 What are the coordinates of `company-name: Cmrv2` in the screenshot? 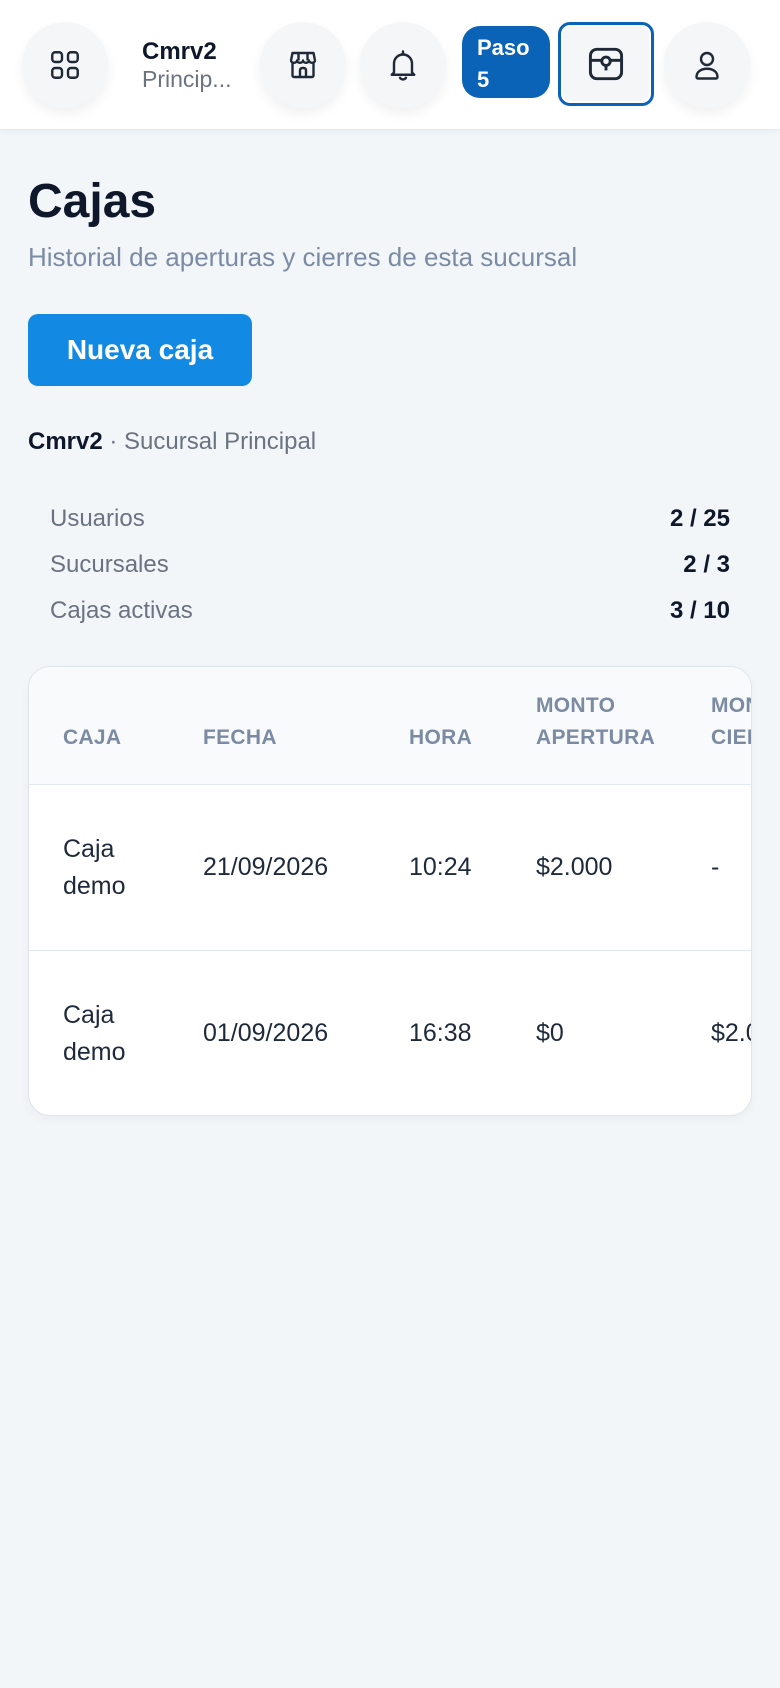 It's located at (179, 51).